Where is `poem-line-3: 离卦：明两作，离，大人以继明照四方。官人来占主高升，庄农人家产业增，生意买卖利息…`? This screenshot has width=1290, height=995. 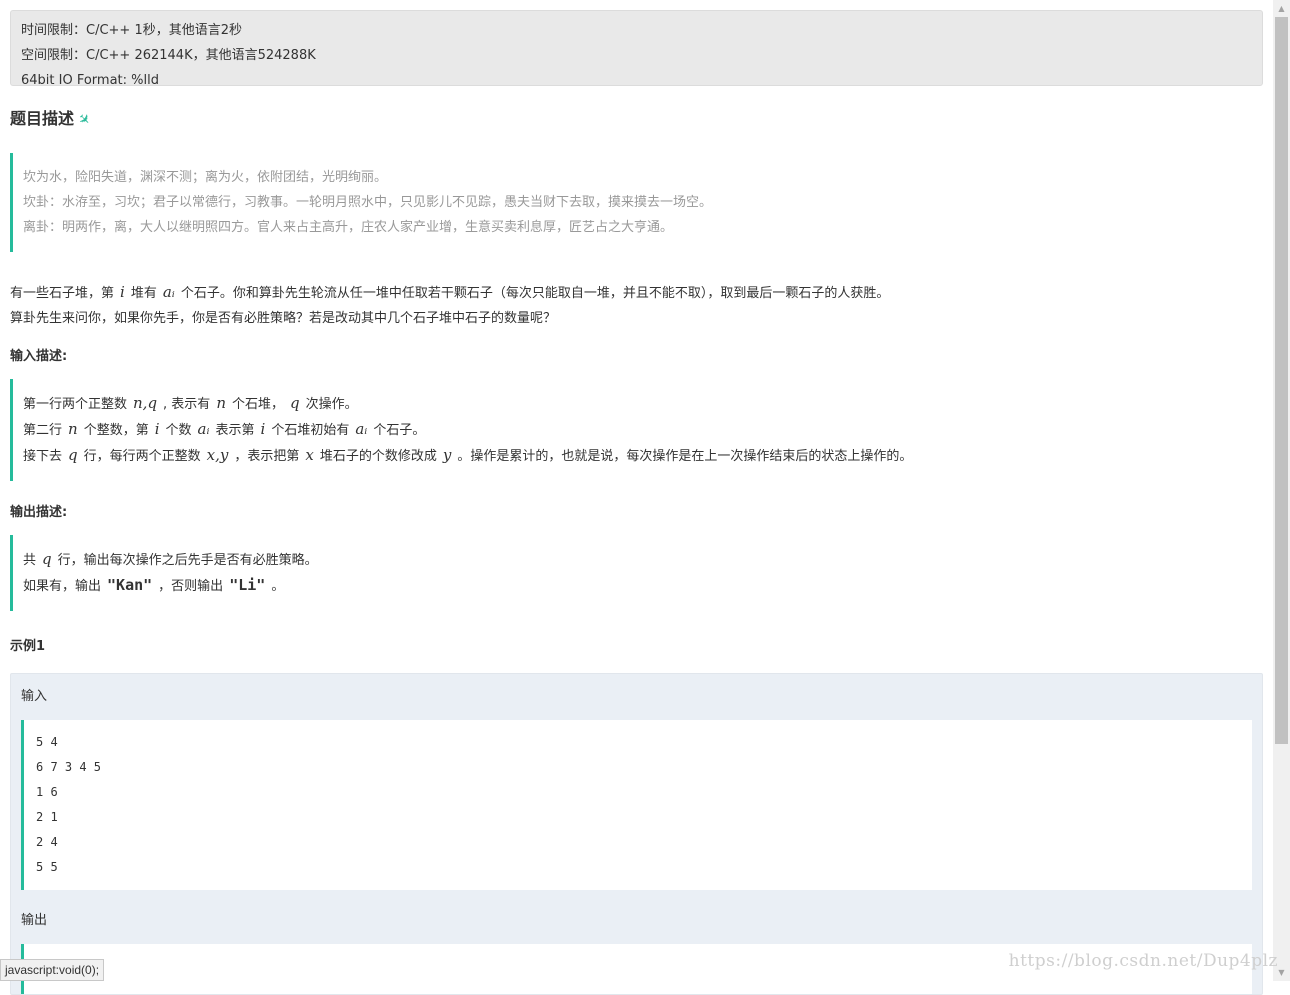 poem-line-3: 离卦：明两作，离，大人以继明照四方。官人来占主高升，庄农人家产业增，生意买卖利息… is located at coordinates (348, 227).